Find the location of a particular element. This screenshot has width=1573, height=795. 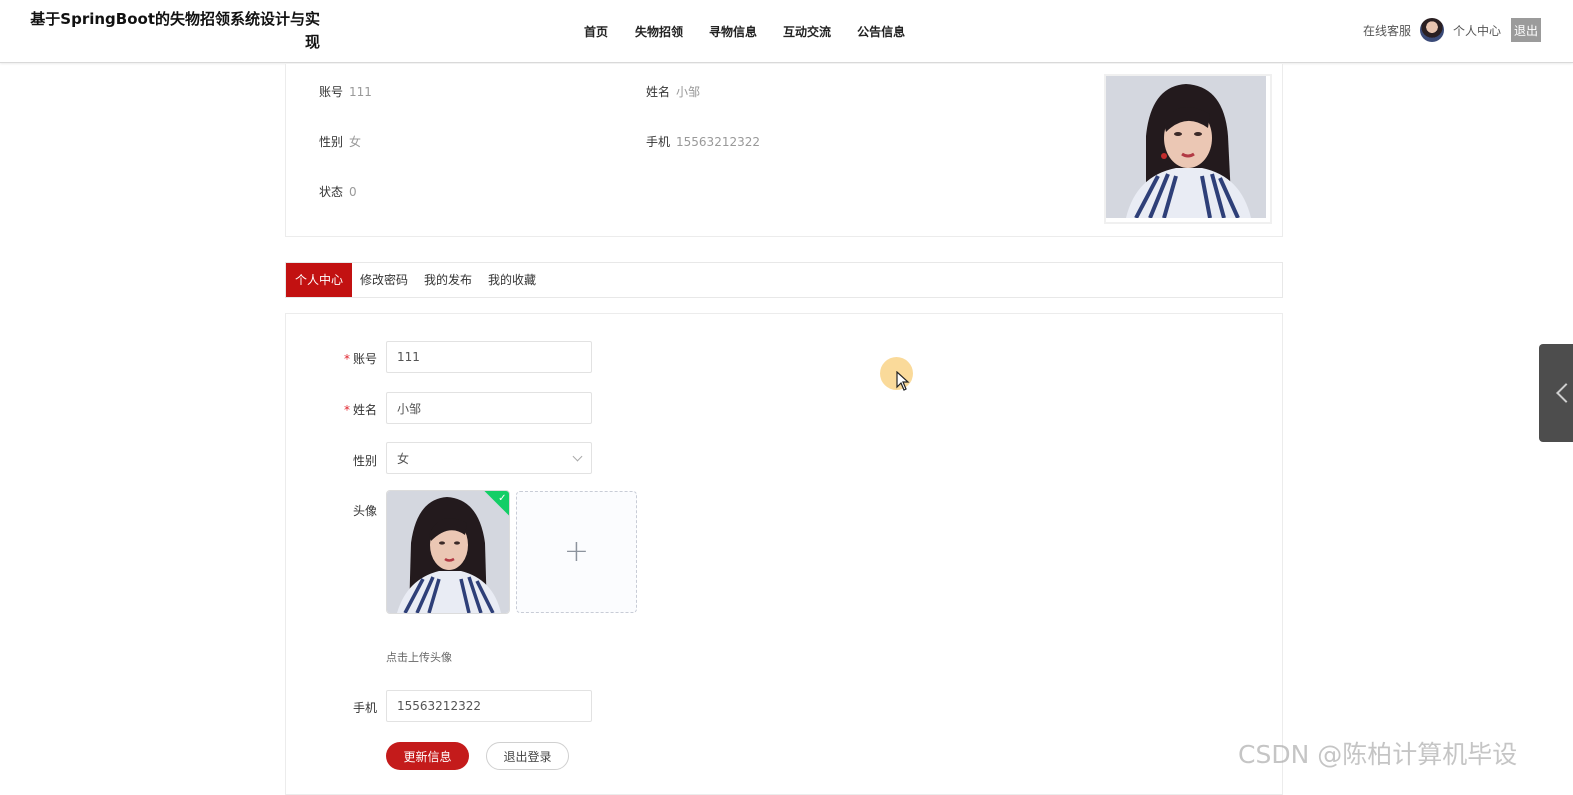

main-nav: 首页 失物招领 寻物信息 互动交流 公告信息 is located at coordinates (757, 31).